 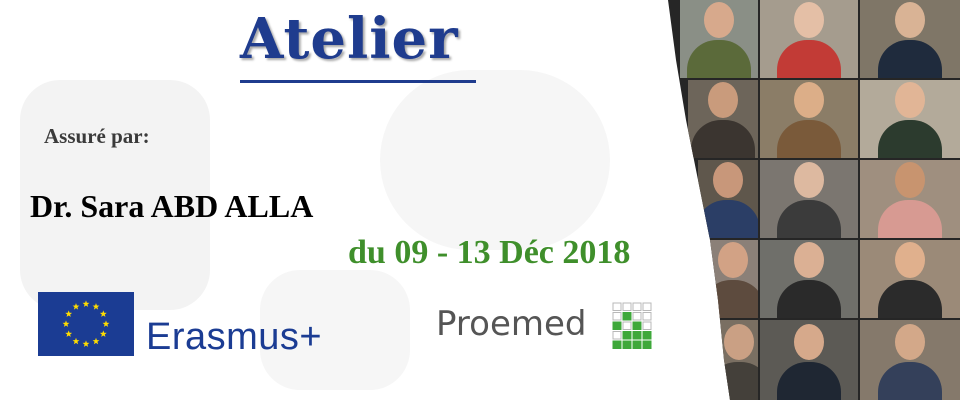 What do you see at coordinates (349, 39) in the screenshot?
I see `banner-title: Atelier` at bounding box center [349, 39].